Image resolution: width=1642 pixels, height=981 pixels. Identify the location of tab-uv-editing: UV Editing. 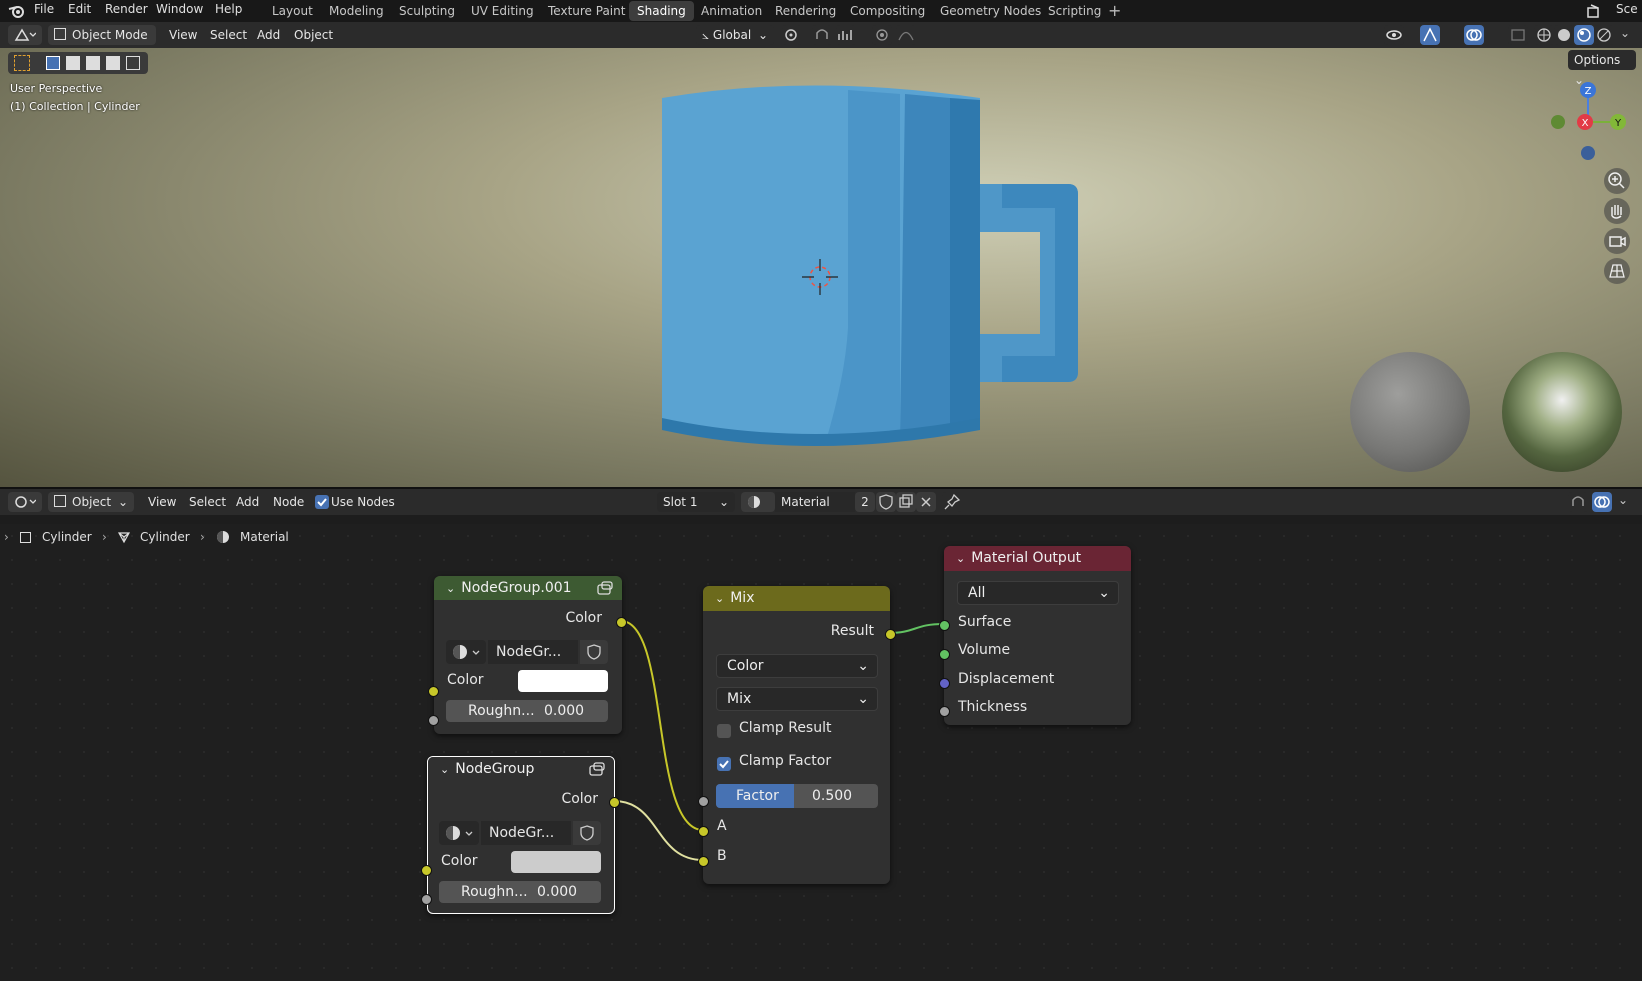
(502, 11).